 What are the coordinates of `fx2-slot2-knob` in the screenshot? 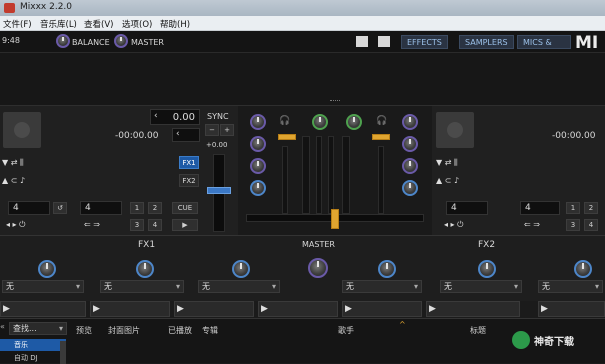 It's located at (487, 269).